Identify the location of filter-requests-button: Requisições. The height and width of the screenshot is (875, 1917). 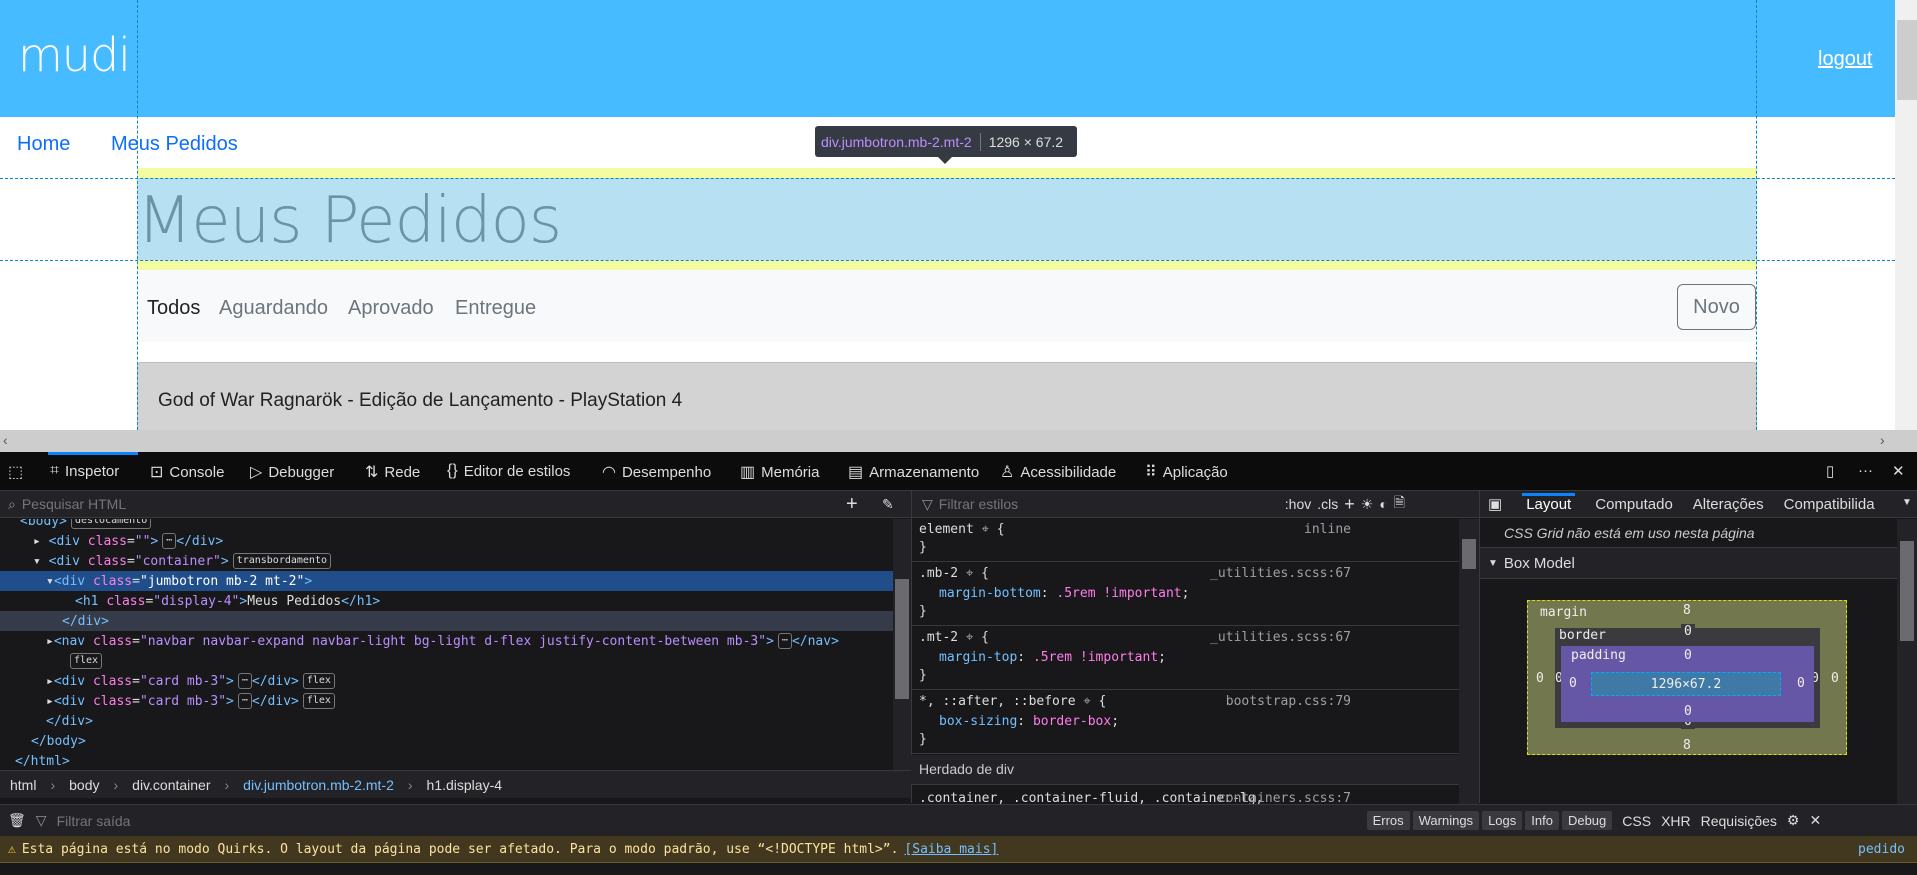
(1739, 821).